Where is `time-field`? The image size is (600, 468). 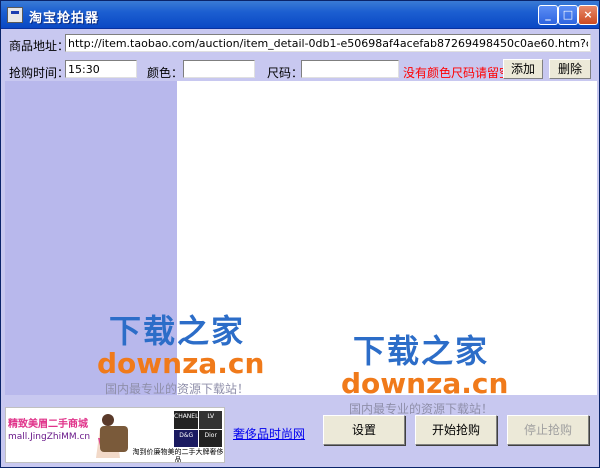
time-field is located at coordinates (101, 69).